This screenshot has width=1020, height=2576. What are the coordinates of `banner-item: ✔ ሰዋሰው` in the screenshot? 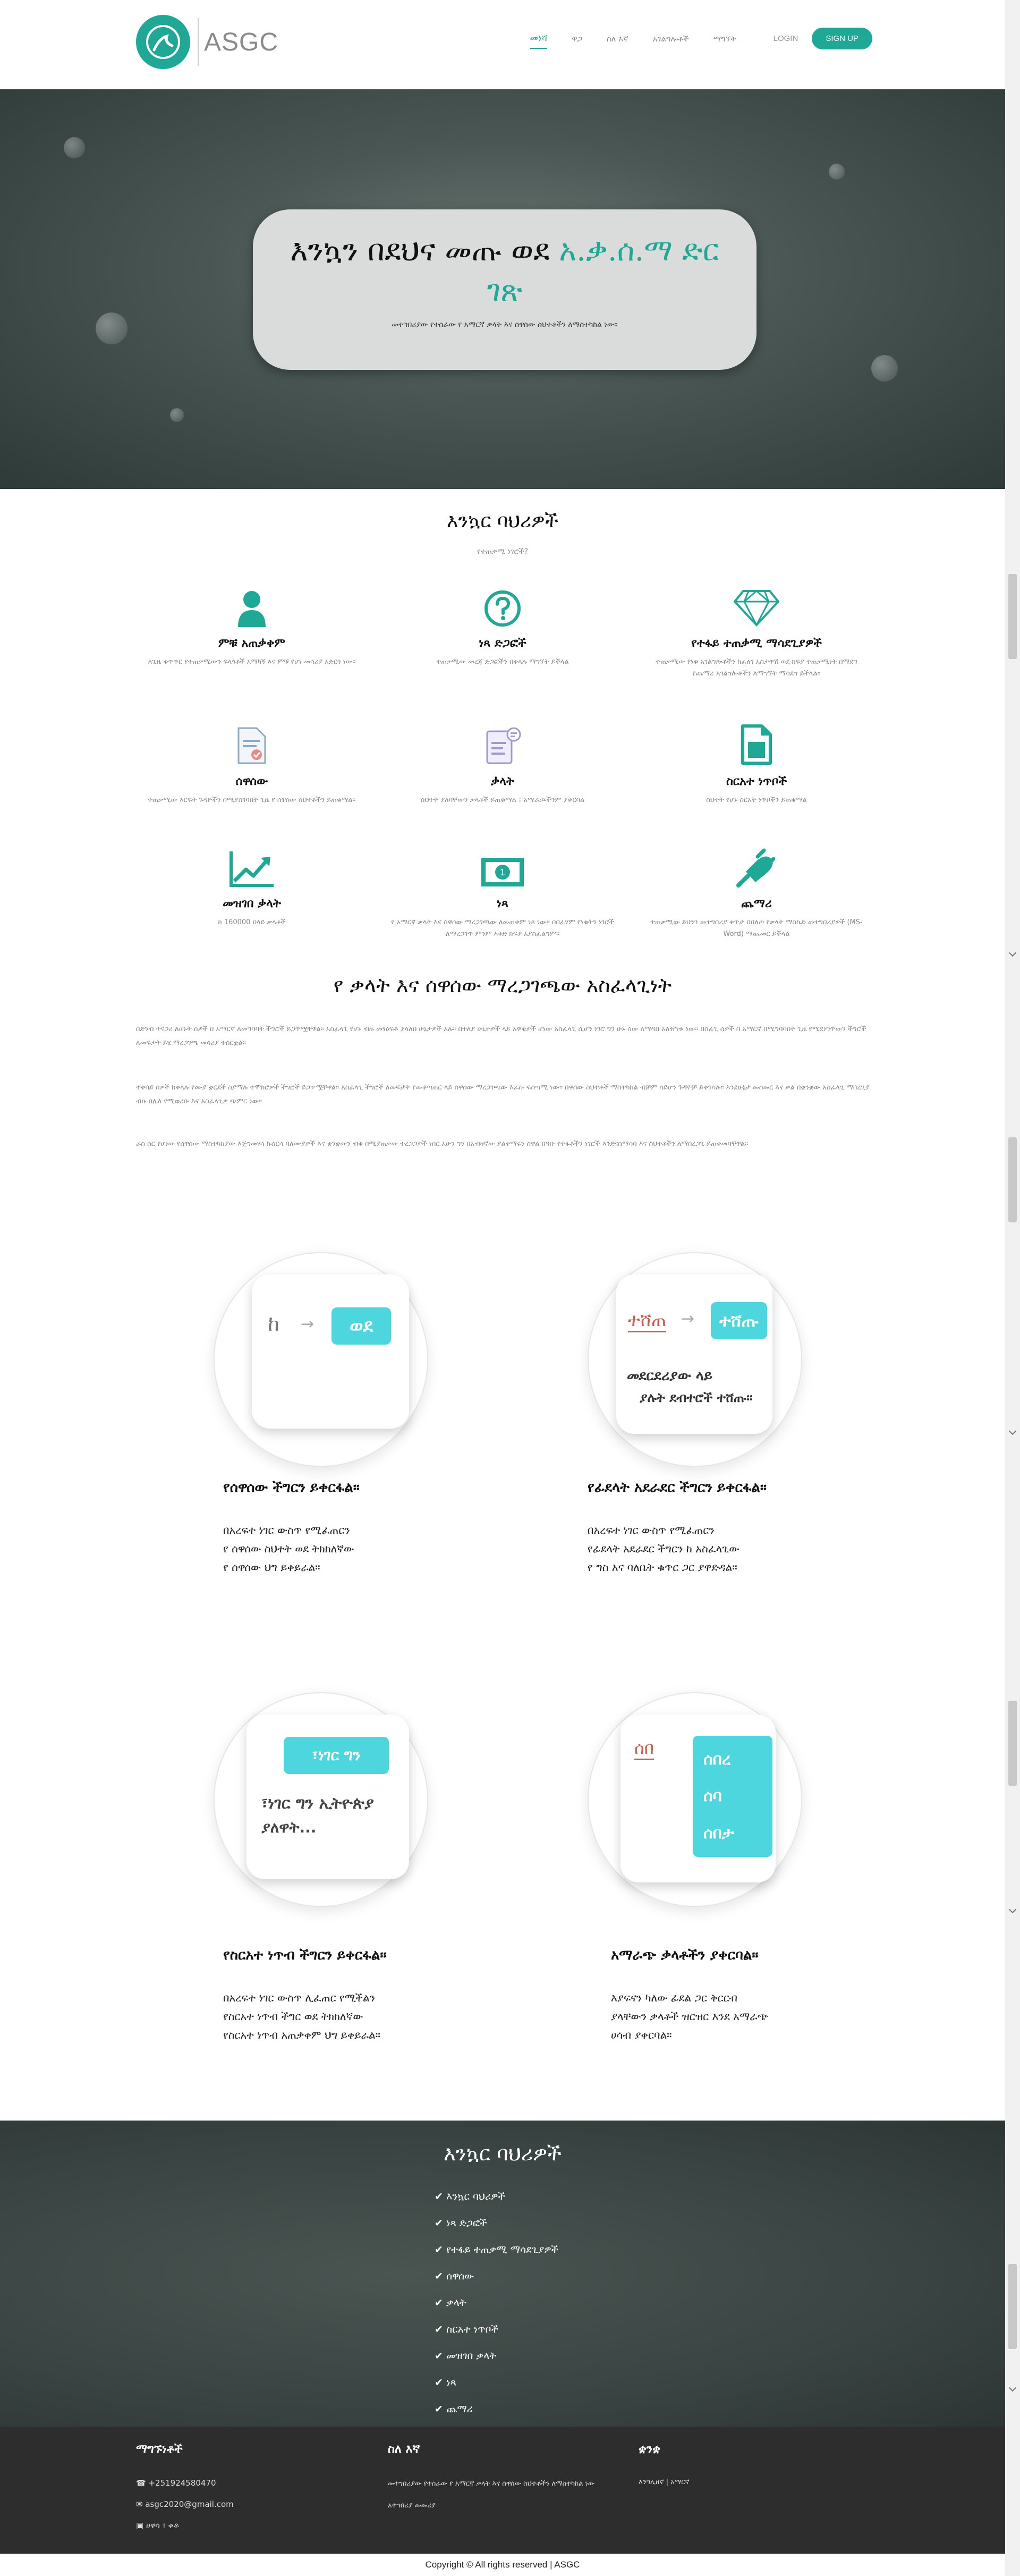 It's located at (496, 2276).